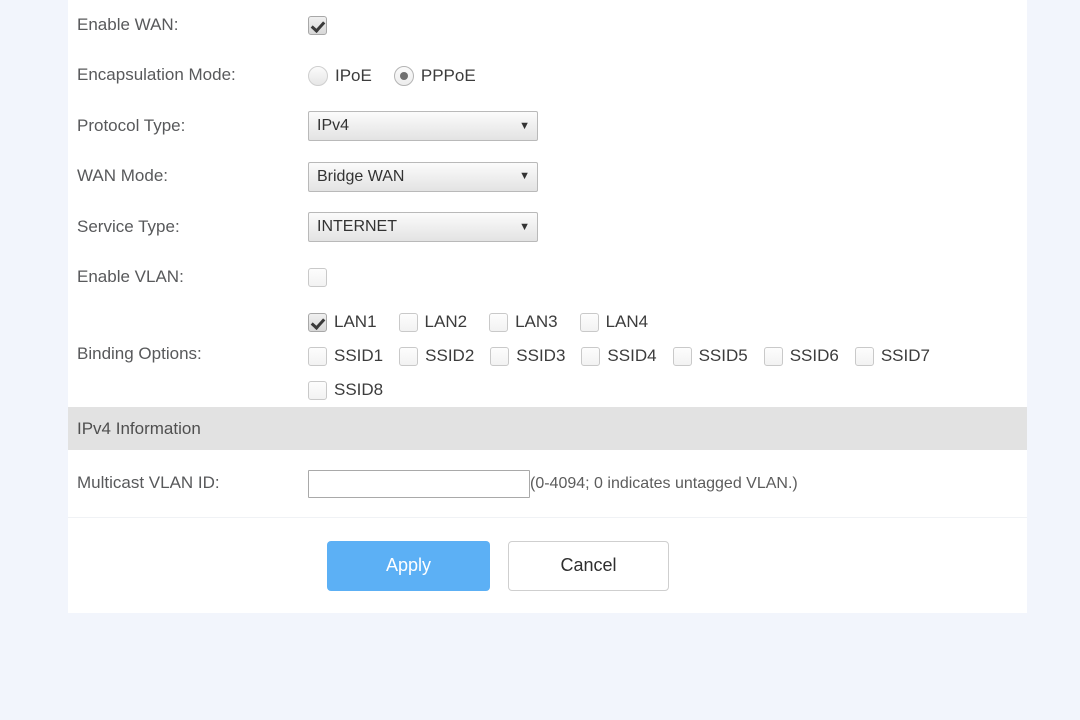  Describe the element at coordinates (353, 75) in the screenshot. I see `ipoe-label: IPoE` at that location.